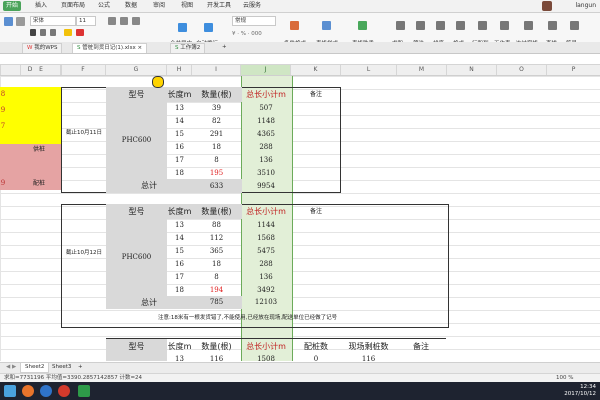  Describe the element at coordinates (159, 6) in the screenshot. I see `tab-review: 审阅` at that location.